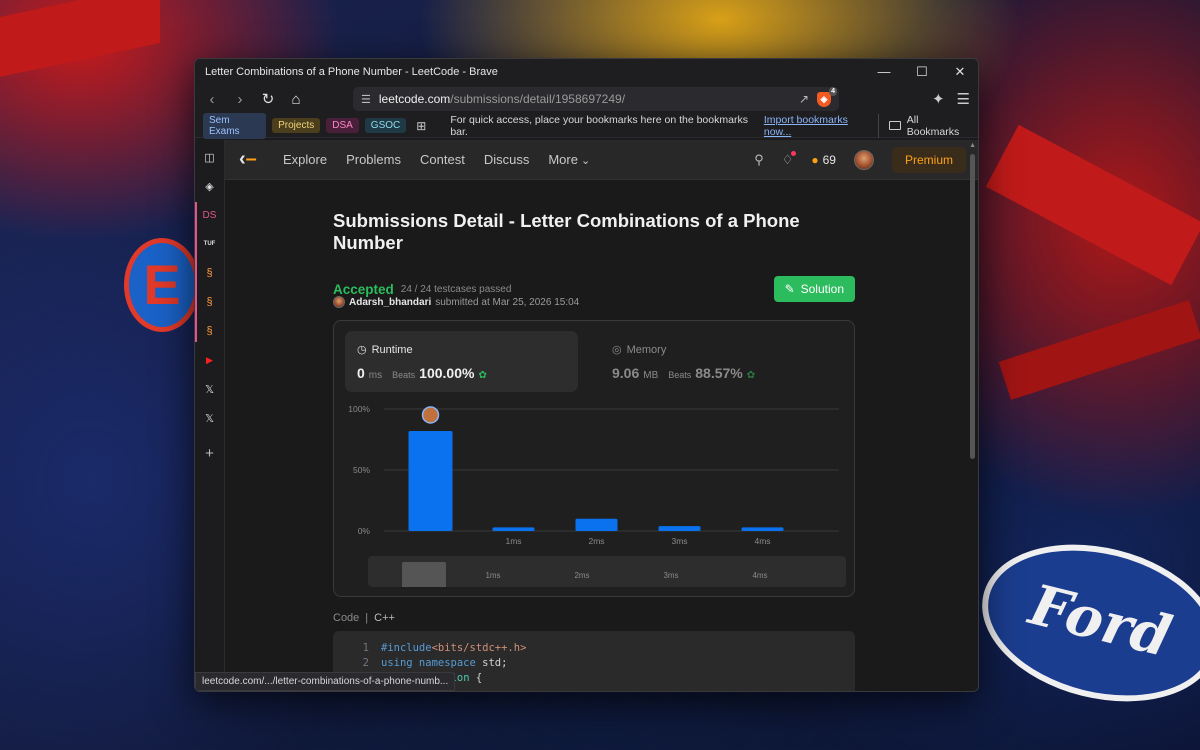  I want to click on page-scrollbar, so click(972, 306).